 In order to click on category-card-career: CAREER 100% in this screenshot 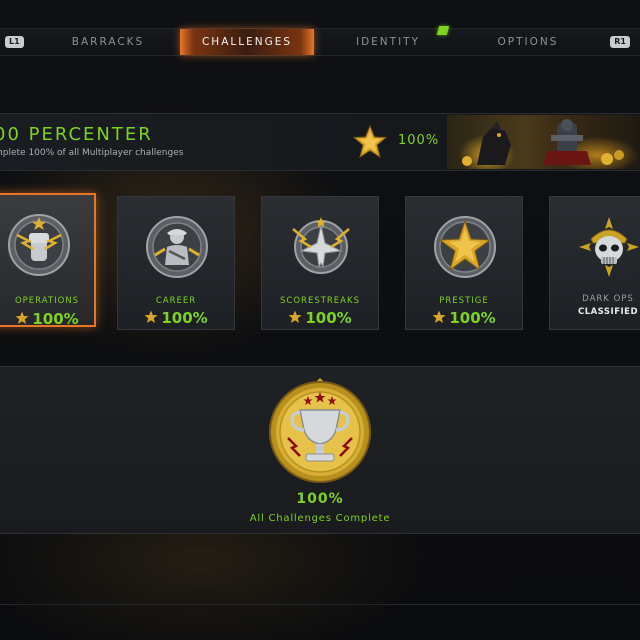, I will do `click(176, 263)`.